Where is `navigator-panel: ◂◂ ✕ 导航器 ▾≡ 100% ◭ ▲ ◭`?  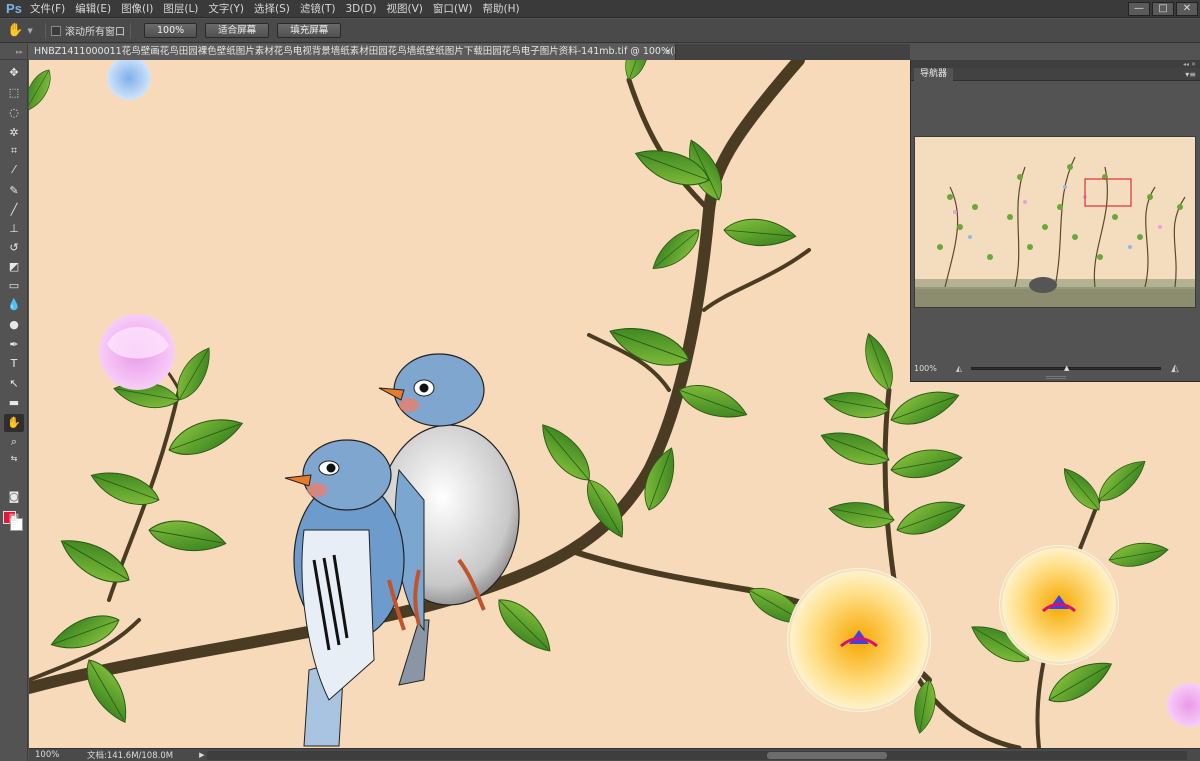
navigator-panel: ◂◂ ✕ 导航器 ▾≡ 100% ◭ ▲ ◭ is located at coordinates (1055, 221).